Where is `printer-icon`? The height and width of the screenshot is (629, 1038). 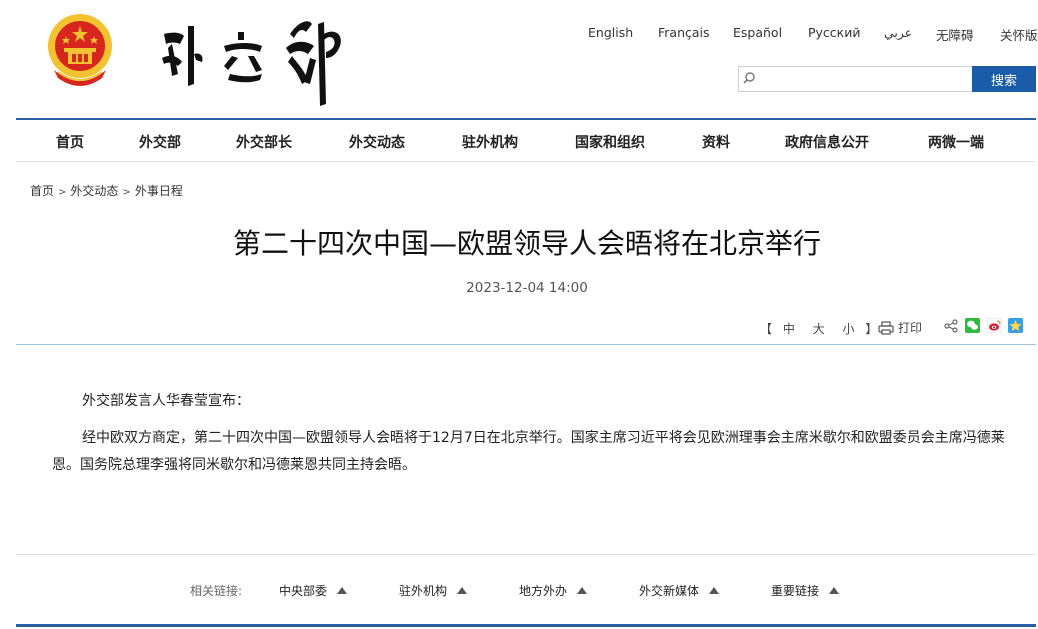 printer-icon is located at coordinates (886, 328).